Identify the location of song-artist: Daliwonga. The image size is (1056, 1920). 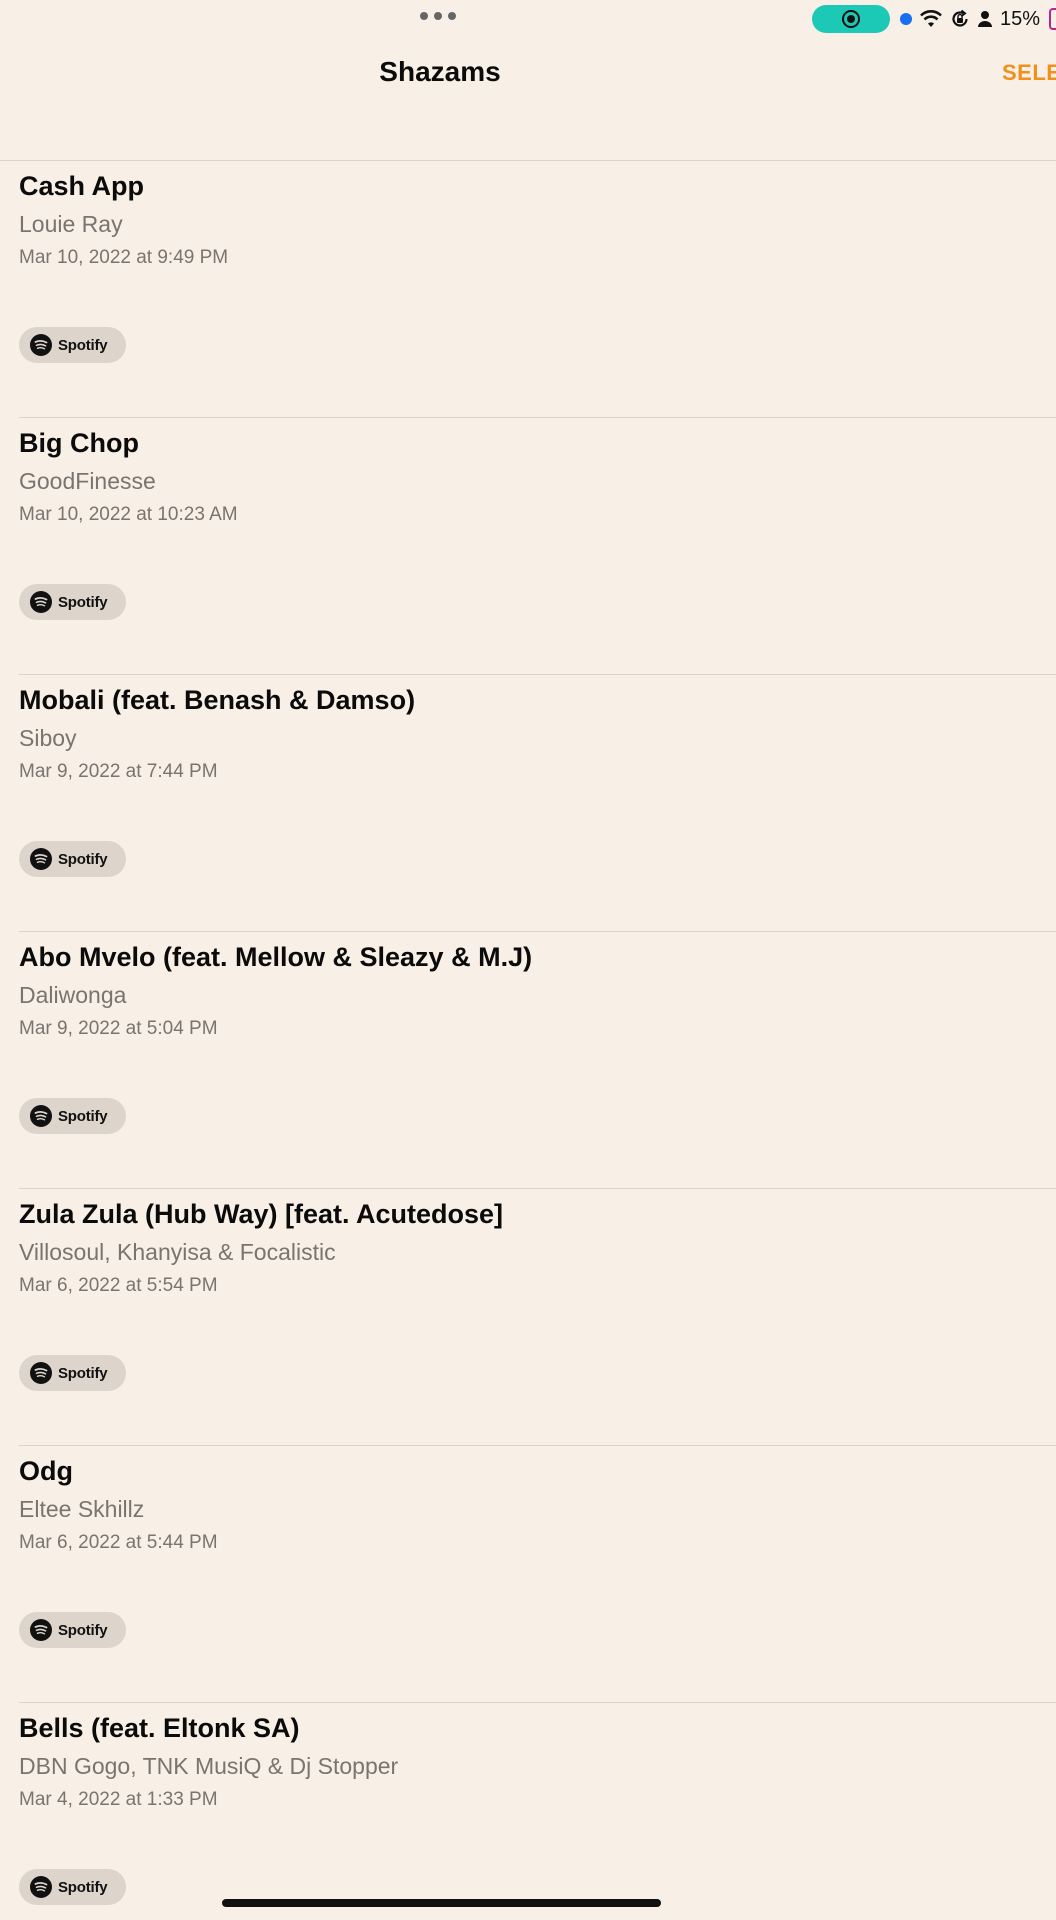
(73, 995).